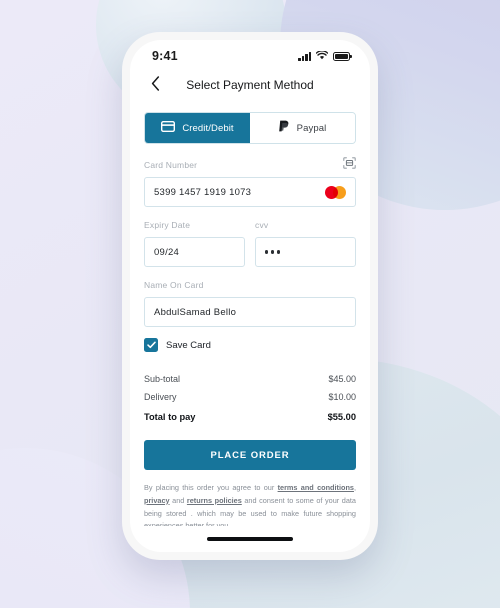 The height and width of the screenshot is (608, 500). I want to click on paypal-icon, so click(284, 128).